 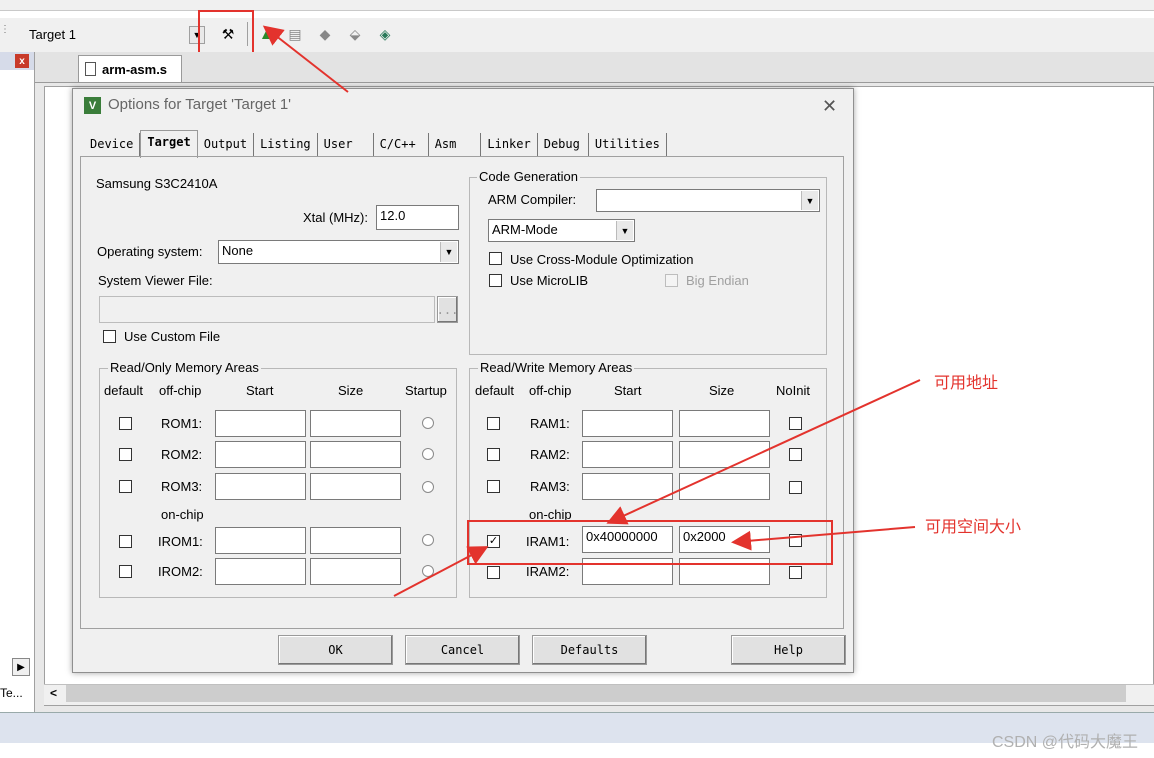 What do you see at coordinates (305, 59) in the screenshot?
I see `arrow-to-options-icon` at bounding box center [305, 59].